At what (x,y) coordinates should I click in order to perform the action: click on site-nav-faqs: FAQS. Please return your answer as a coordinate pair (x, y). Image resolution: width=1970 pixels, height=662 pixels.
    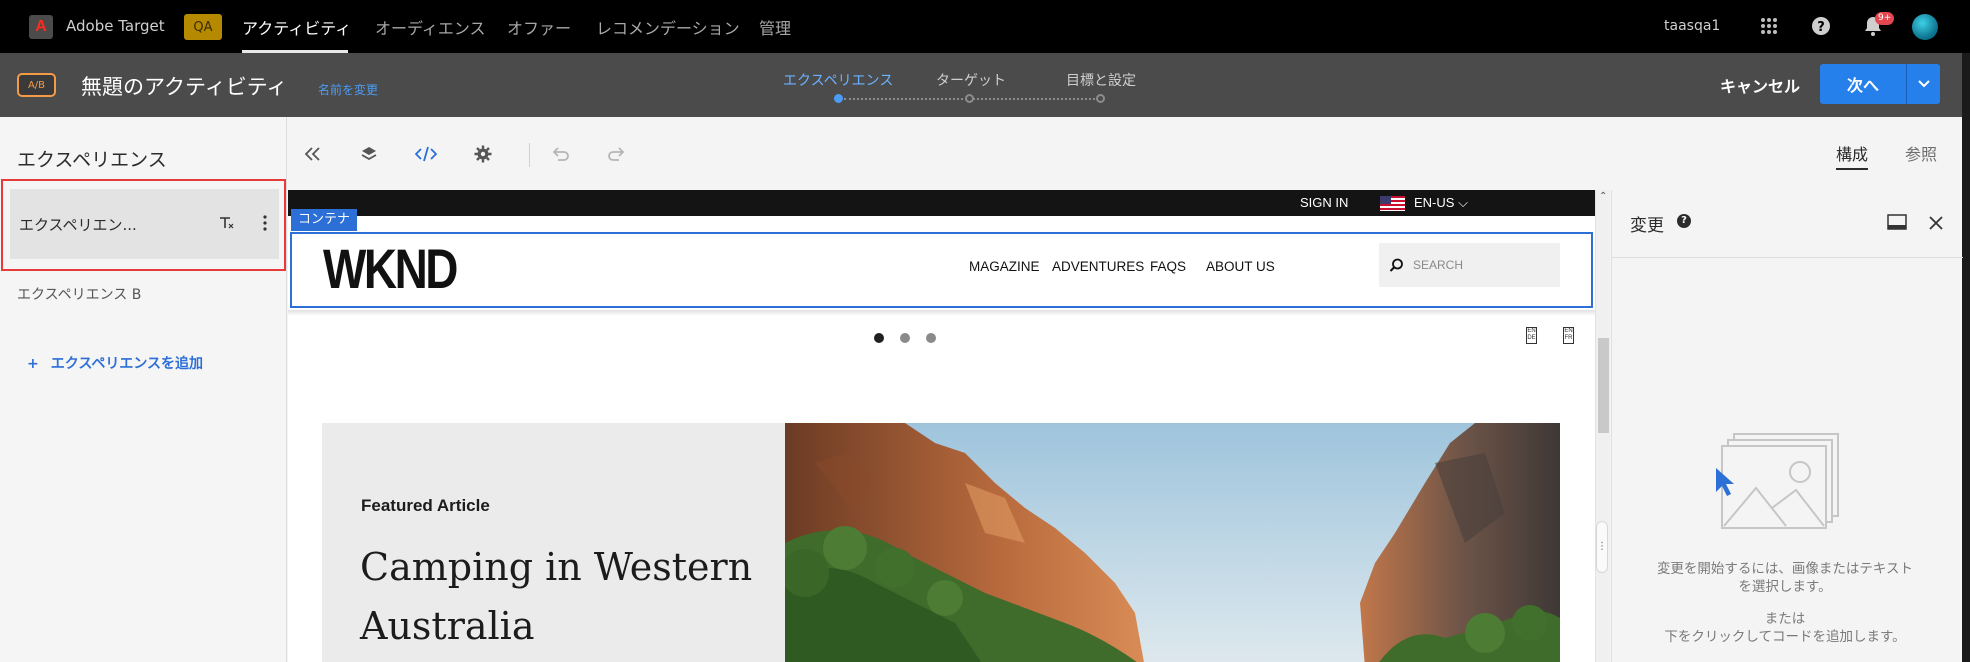
    Looking at the image, I should click on (1168, 266).